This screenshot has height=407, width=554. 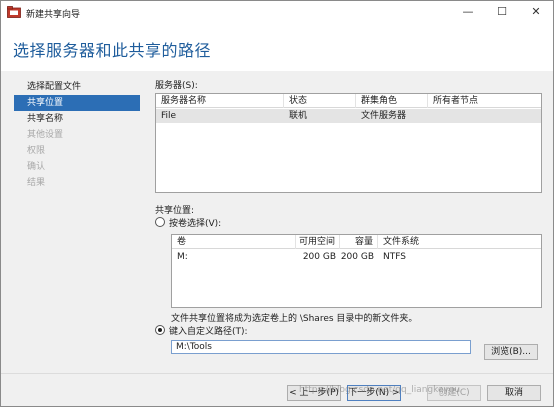 What do you see at coordinates (195, 224) in the screenshot?
I see `select-by-volume-label: 按卷选择(V):` at bounding box center [195, 224].